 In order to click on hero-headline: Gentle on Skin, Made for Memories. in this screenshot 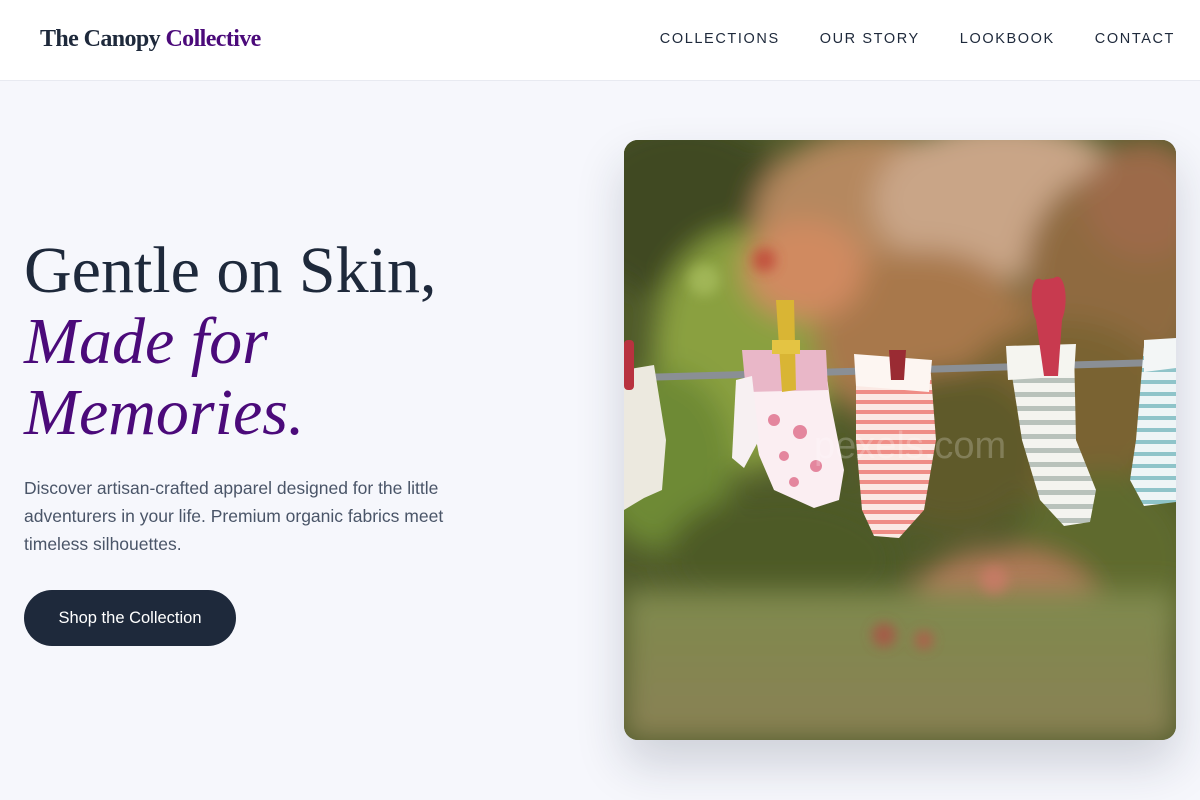, I will do `click(304, 341)`.